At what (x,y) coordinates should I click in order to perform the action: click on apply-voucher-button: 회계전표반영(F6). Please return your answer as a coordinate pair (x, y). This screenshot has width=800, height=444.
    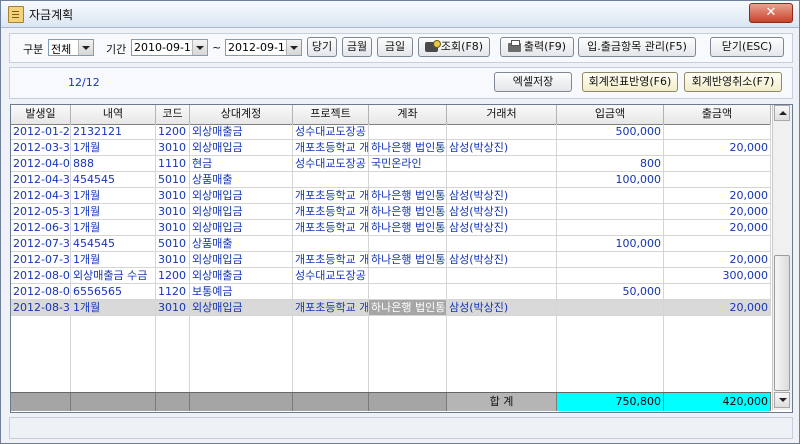
    Looking at the image, I should click on (630, 82).